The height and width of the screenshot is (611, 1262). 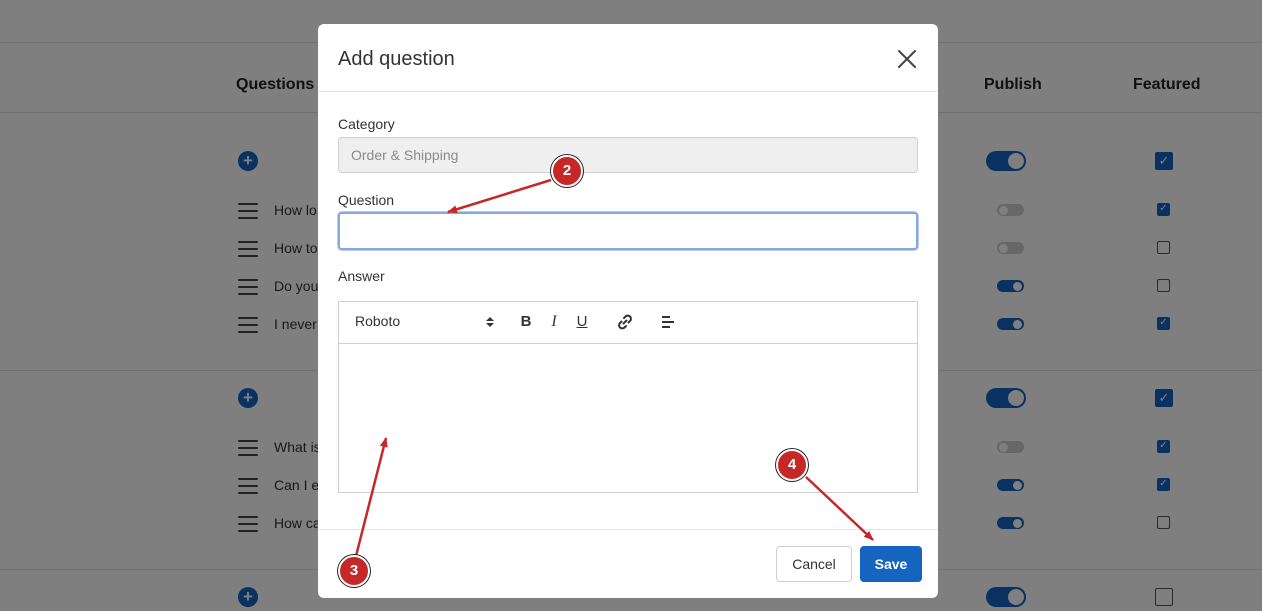 What do you see at coordinates (628, 155) in the screenshot?
I see `category-field` at bounding box center [628, 155].